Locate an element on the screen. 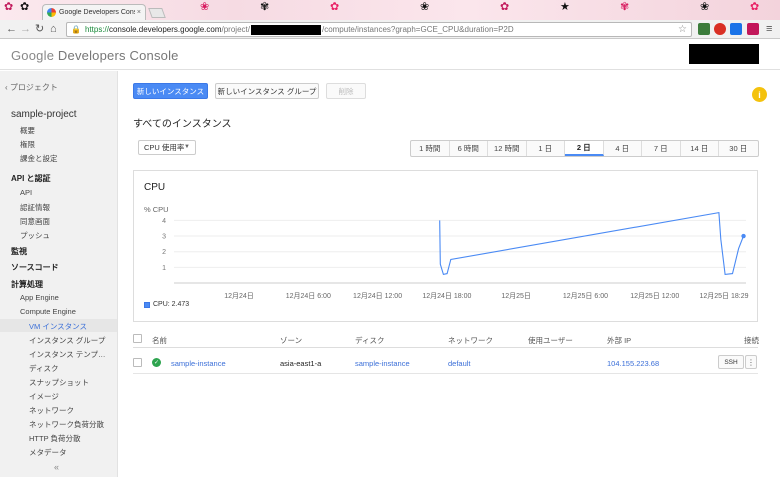  sidebar-heading-source: ソースコード is located at coordinates (35, 267).